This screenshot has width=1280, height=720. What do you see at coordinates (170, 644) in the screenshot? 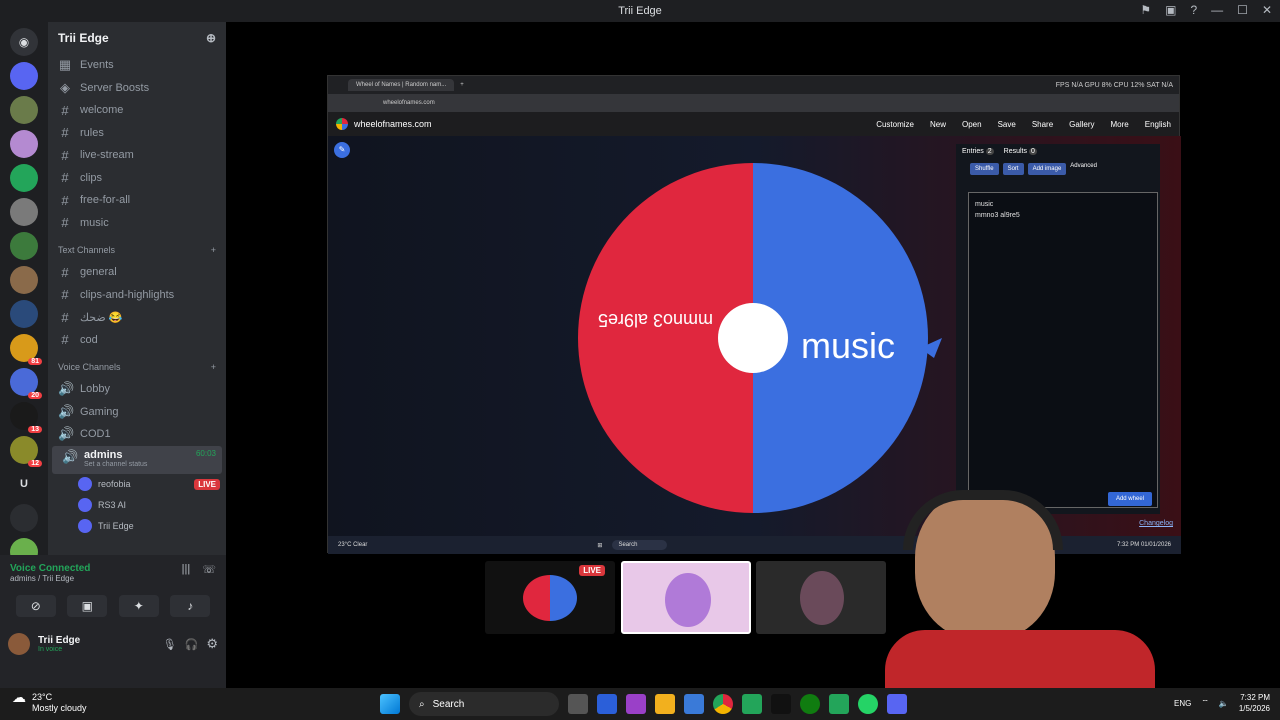
I see `mic-icon: 🎙` at bounding box center [170, 644].